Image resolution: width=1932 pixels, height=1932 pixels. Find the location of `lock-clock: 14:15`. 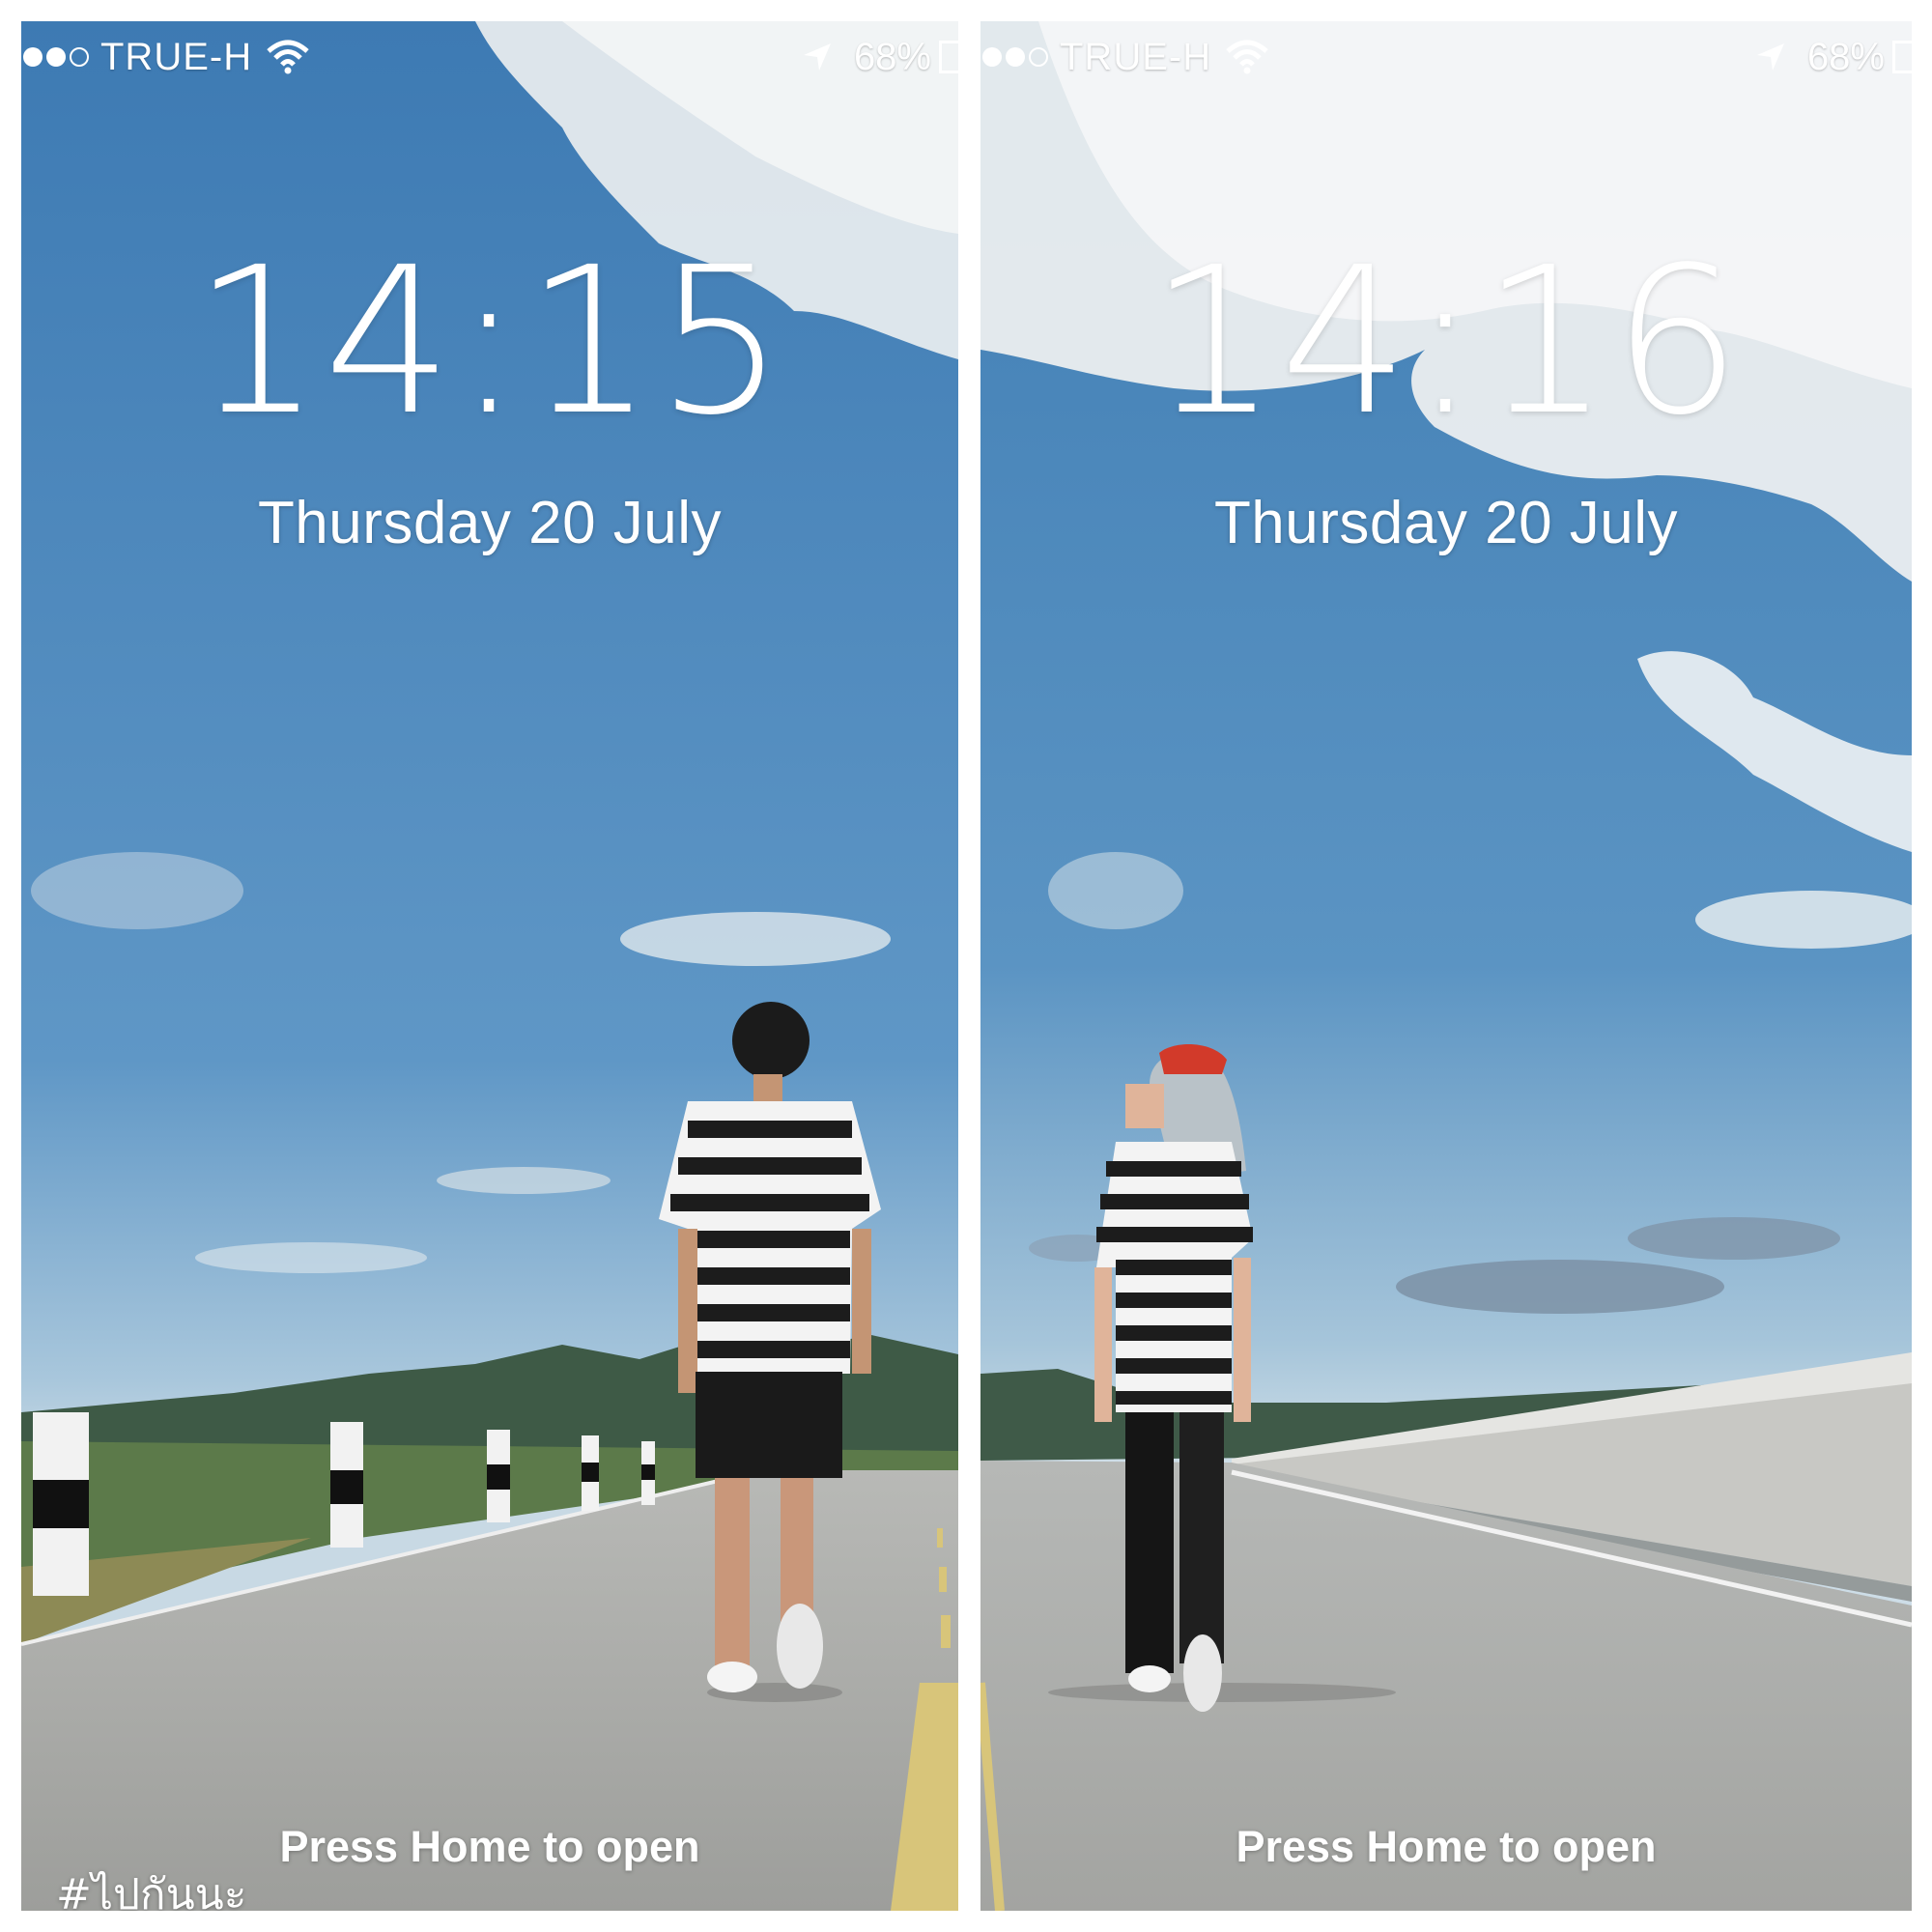

lock-clock: 14:15 is located at coordinates (489, 341).